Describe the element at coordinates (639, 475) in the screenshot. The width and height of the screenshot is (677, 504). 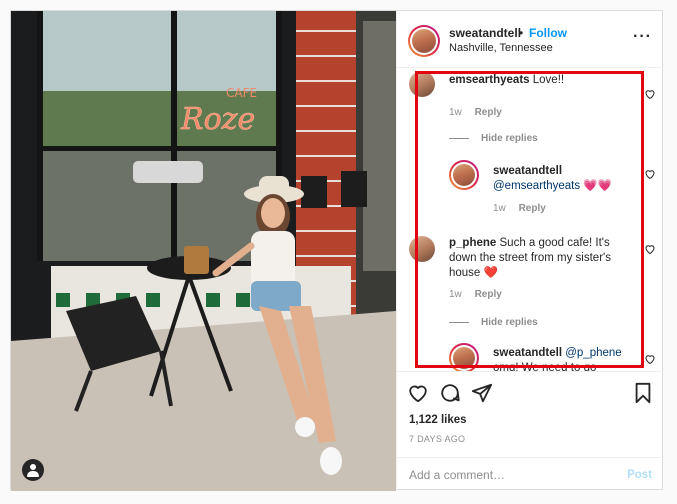
I see `post-comment-button: Post` at that location.